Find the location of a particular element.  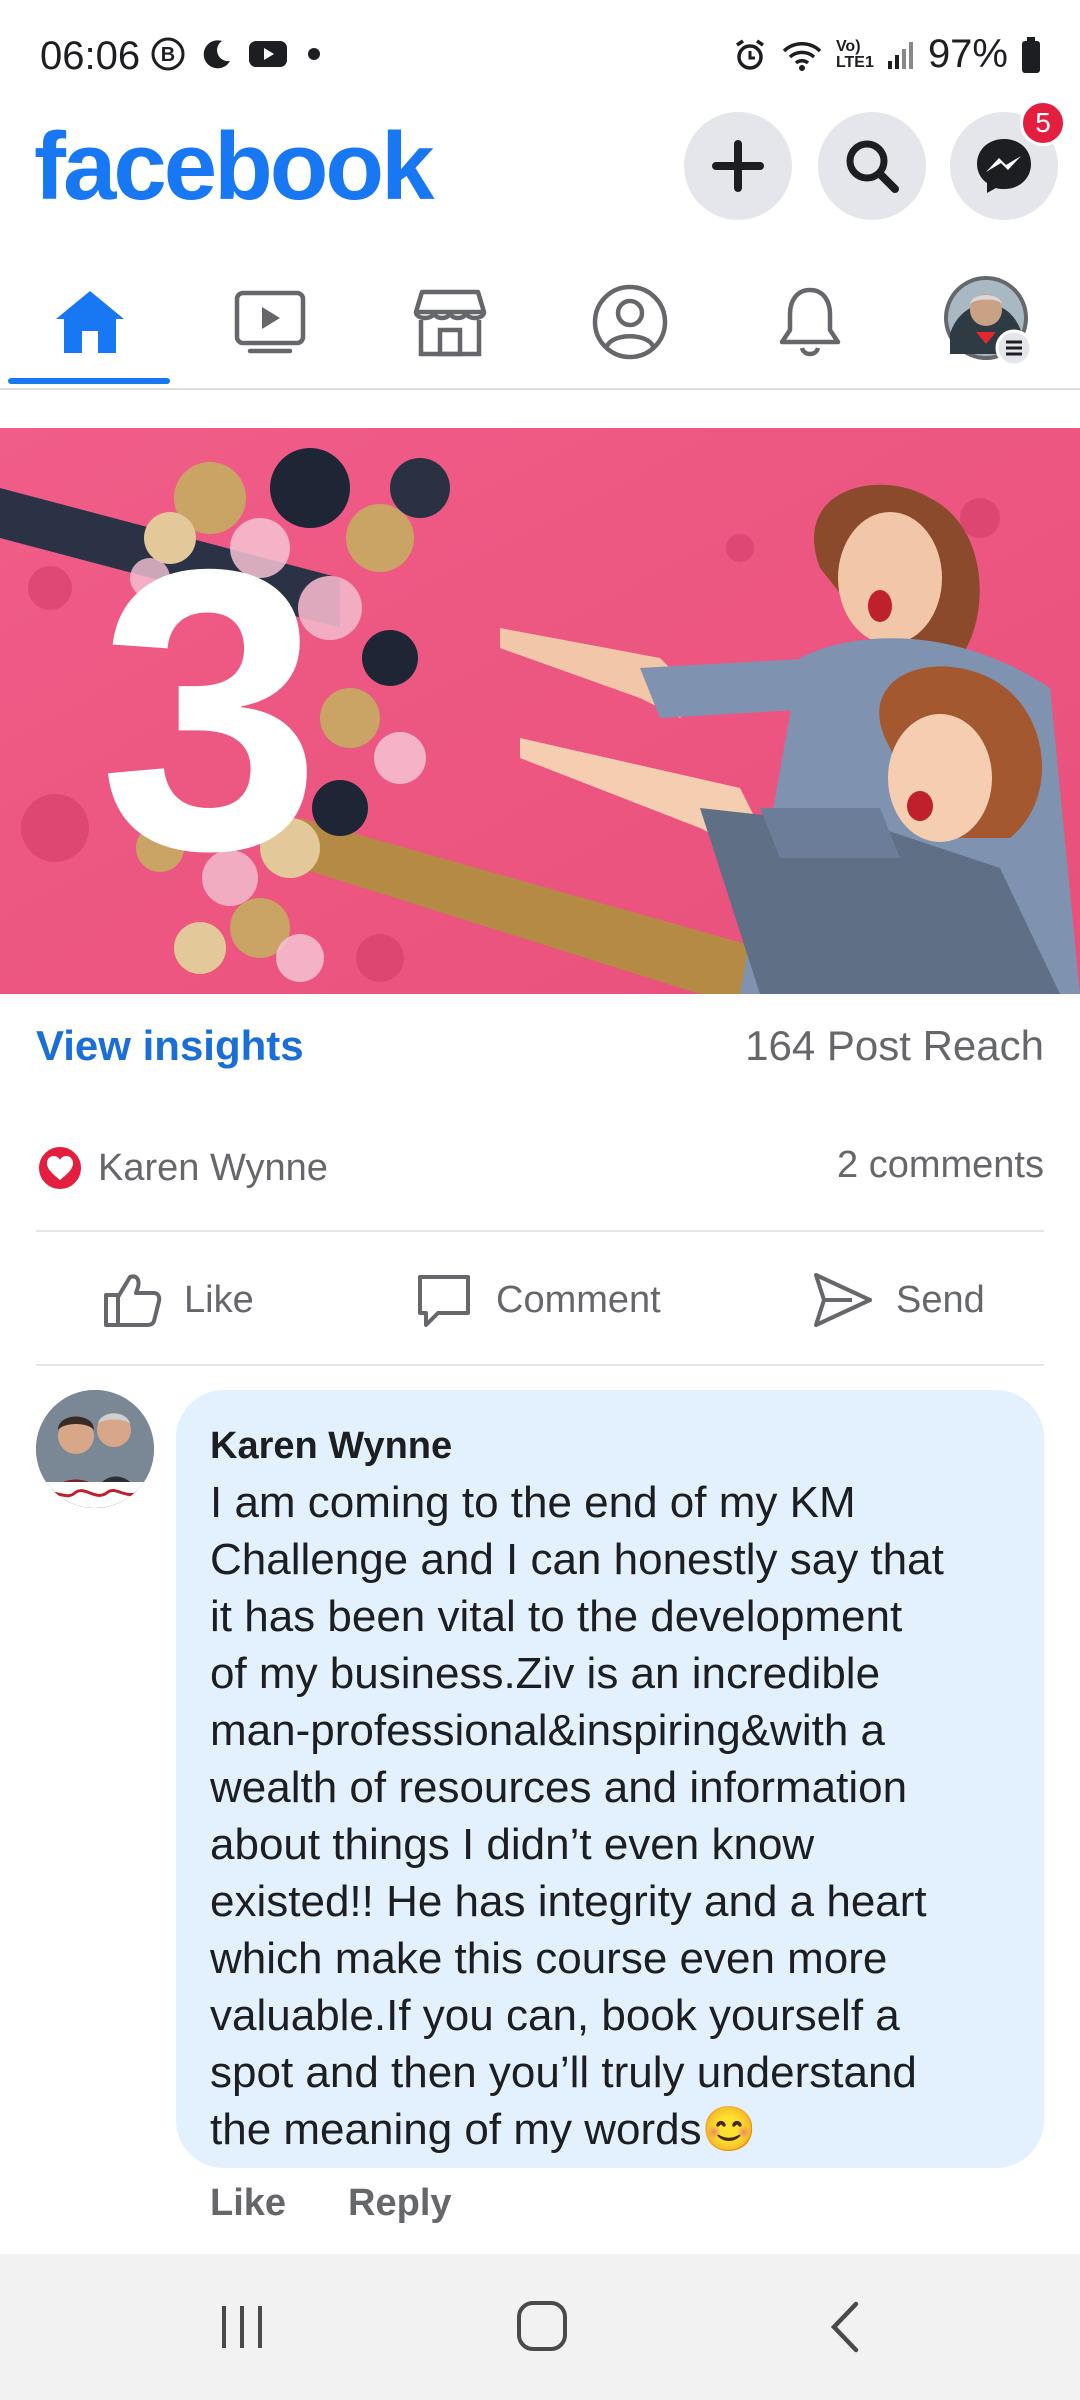

view-insights-link: View insights is located at coordinates (170, 1046).